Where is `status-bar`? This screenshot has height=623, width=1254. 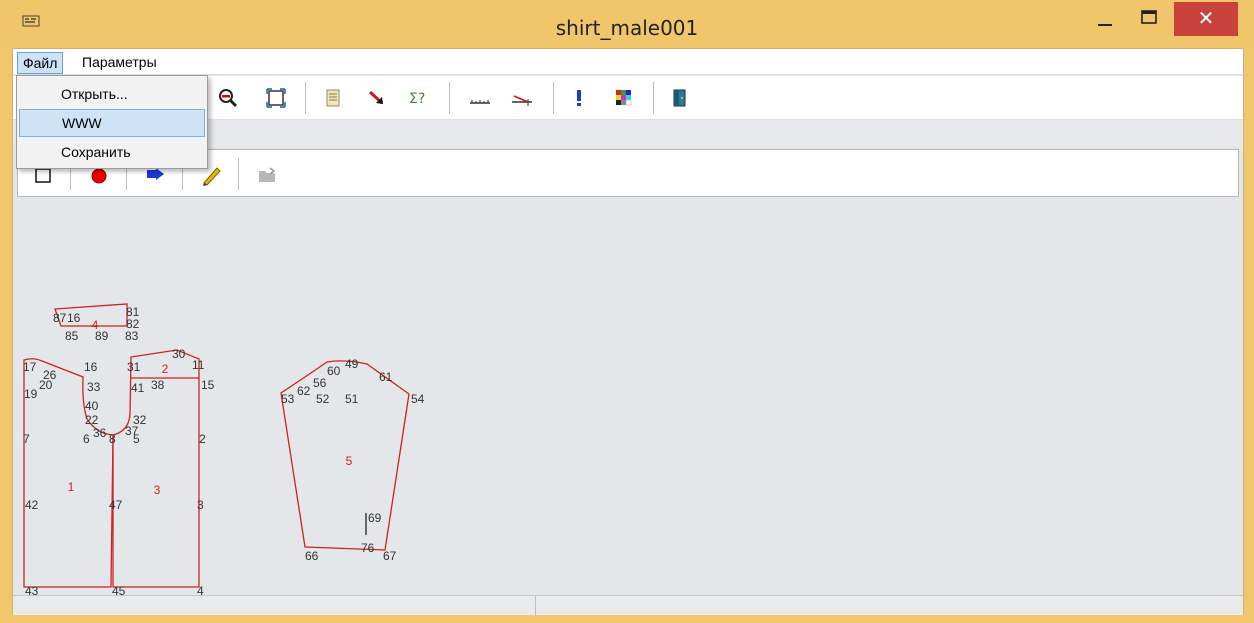
status-bar is located at coordinates (628, 605).